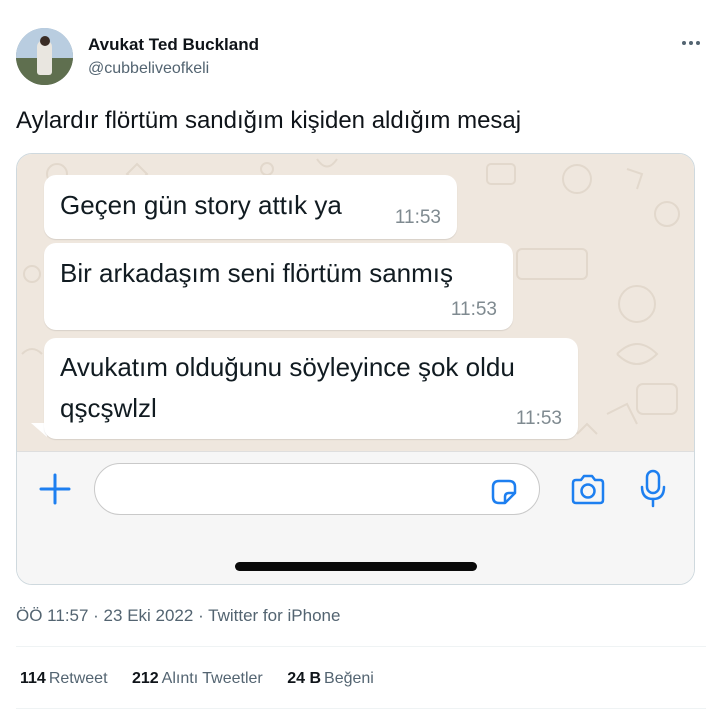 The image size is (721, 721). Describe the element at coordinates (287, 367) in the screenshot. I see `message-text: Avukatım olduğunu söyleyince şok oldu` at that location.